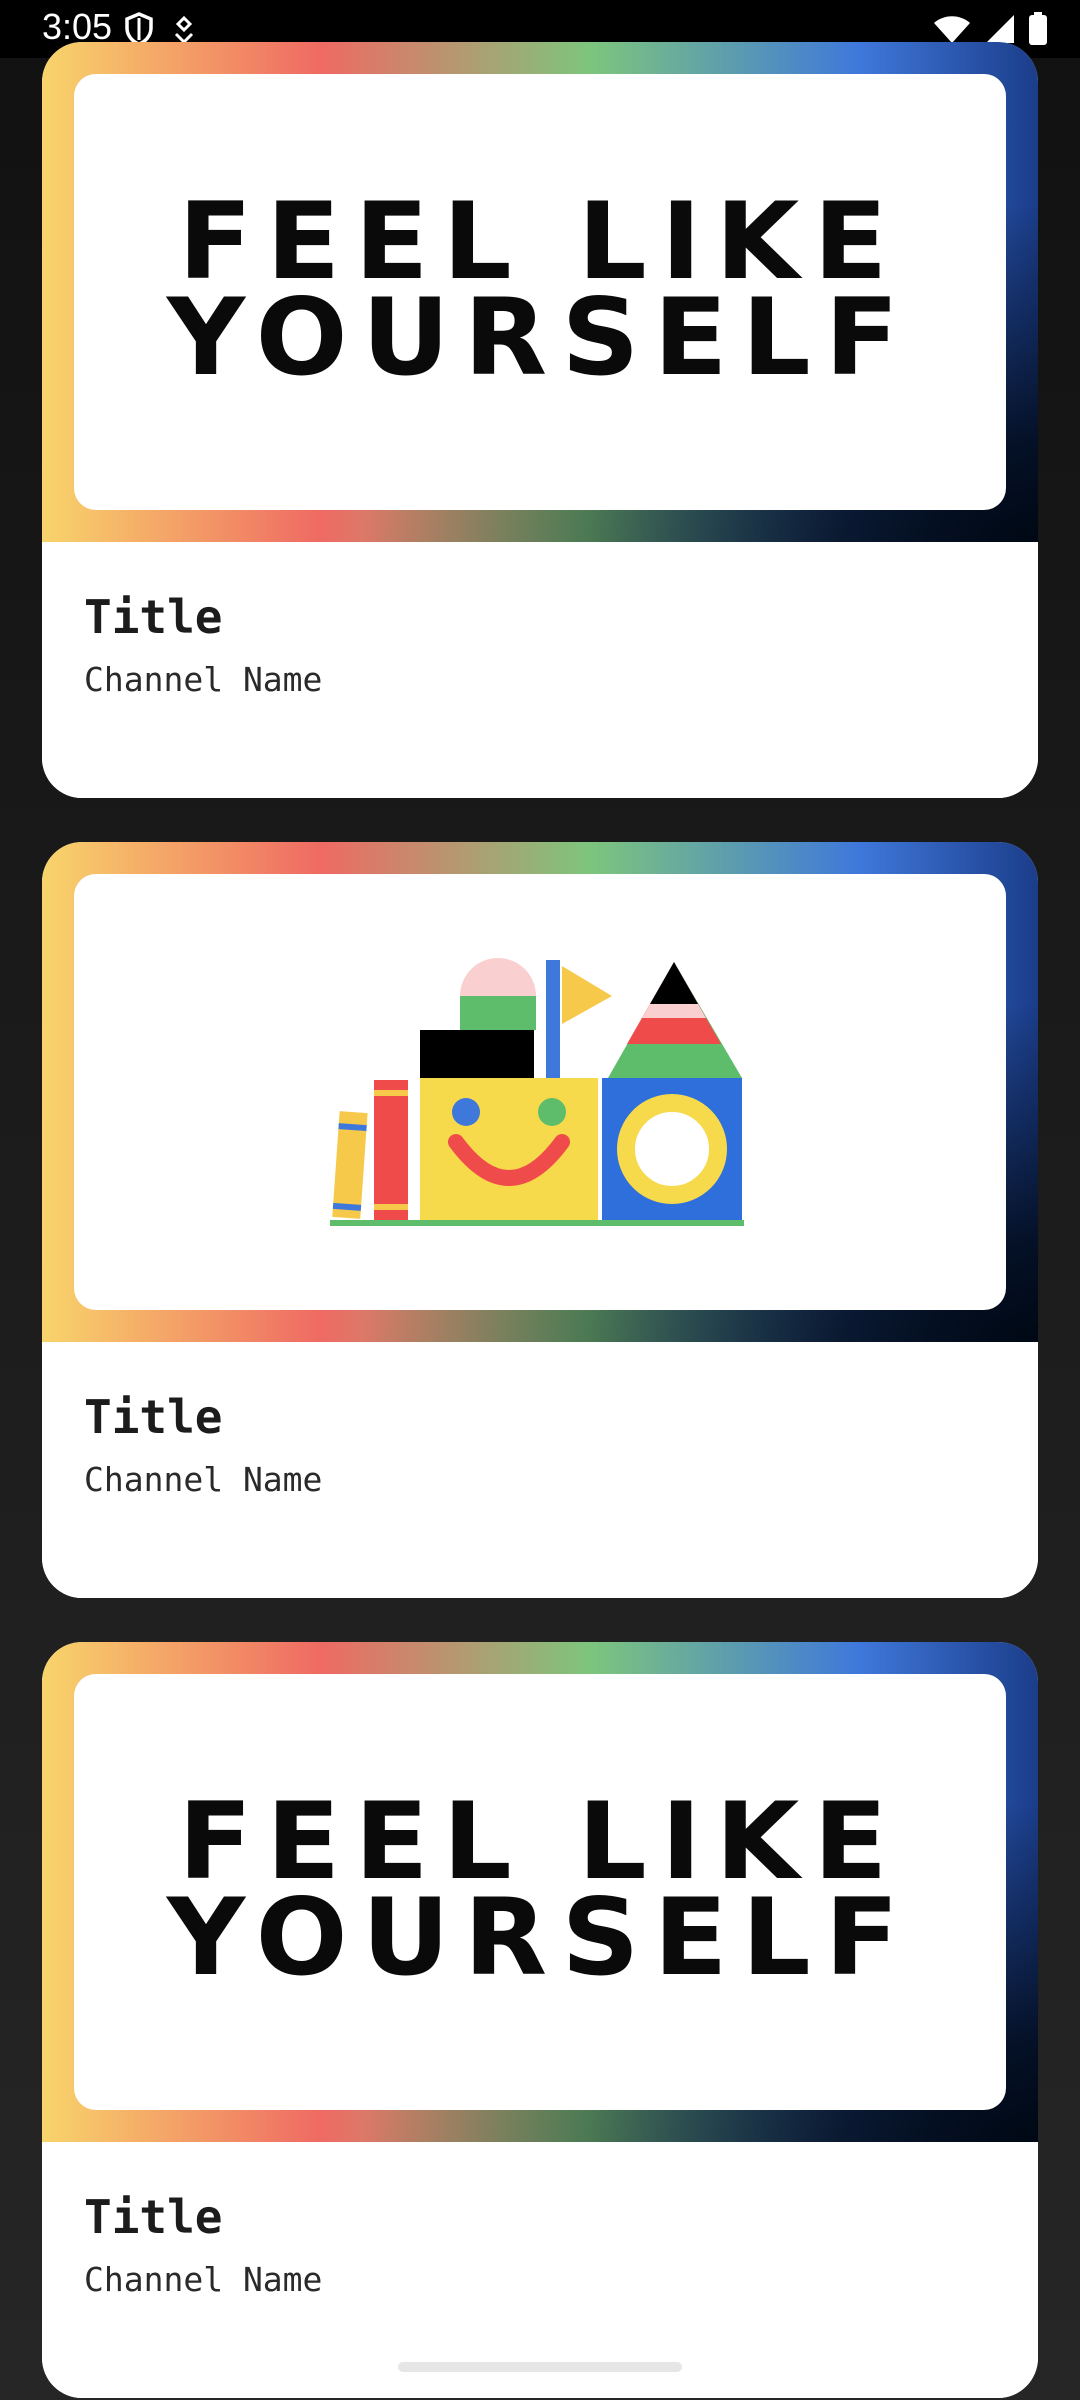 This screenshot has height=2400, width=1080. Describe the element at coordinates (540, 2367) in the screenshot. I see `home-indicator` at that location.